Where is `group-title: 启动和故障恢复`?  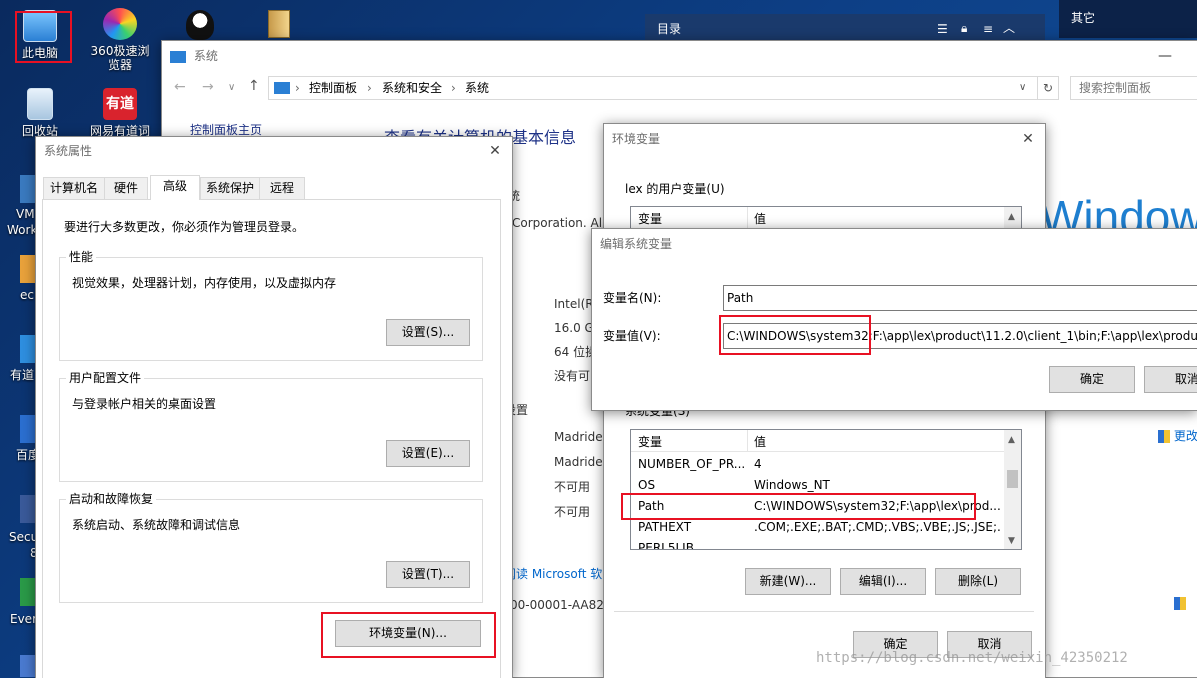 group-title: 启动和故障恢复 is located at coordinates (111, 499).